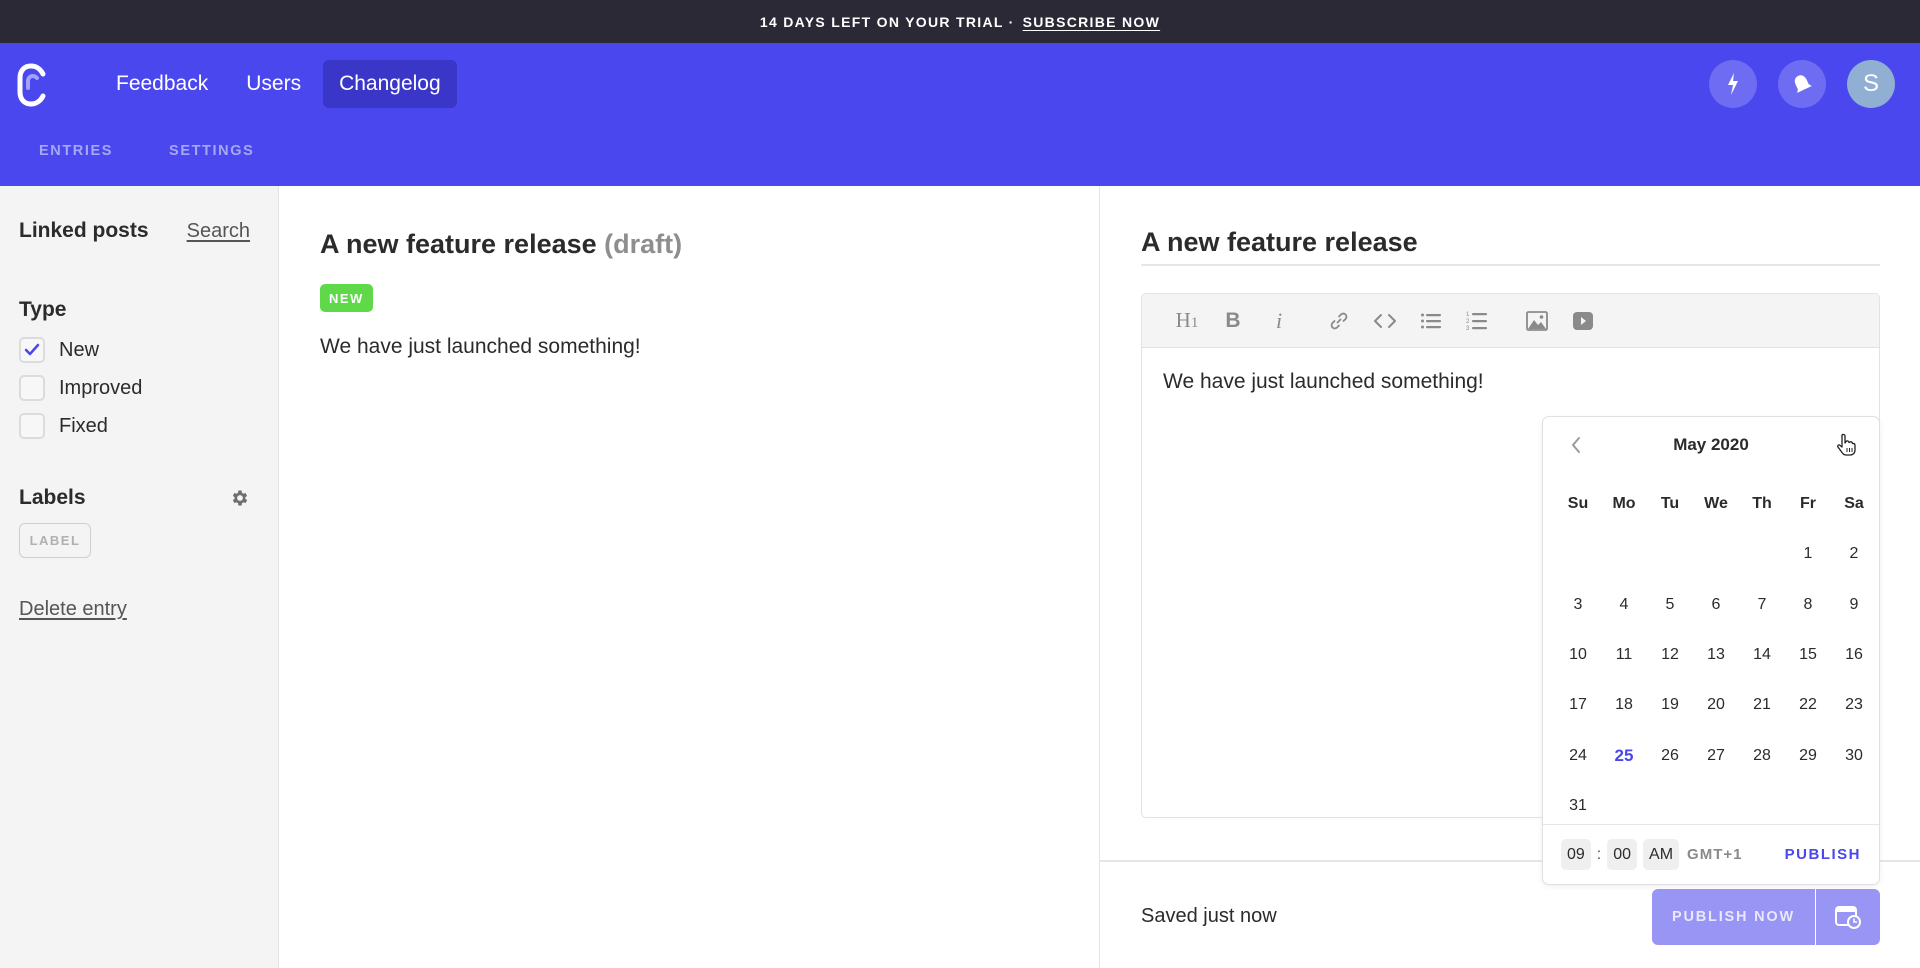  I want to click on main-nav: Feedback Users Changelog, so click(278, 84).